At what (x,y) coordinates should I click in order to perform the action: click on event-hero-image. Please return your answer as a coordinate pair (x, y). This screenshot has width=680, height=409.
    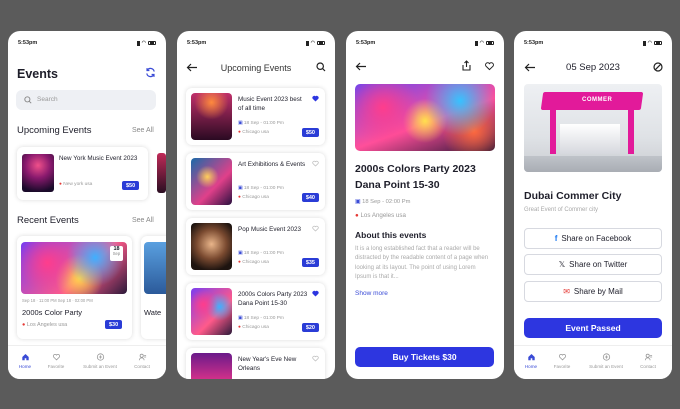
    Looking at the image, I should click on (425, 117).